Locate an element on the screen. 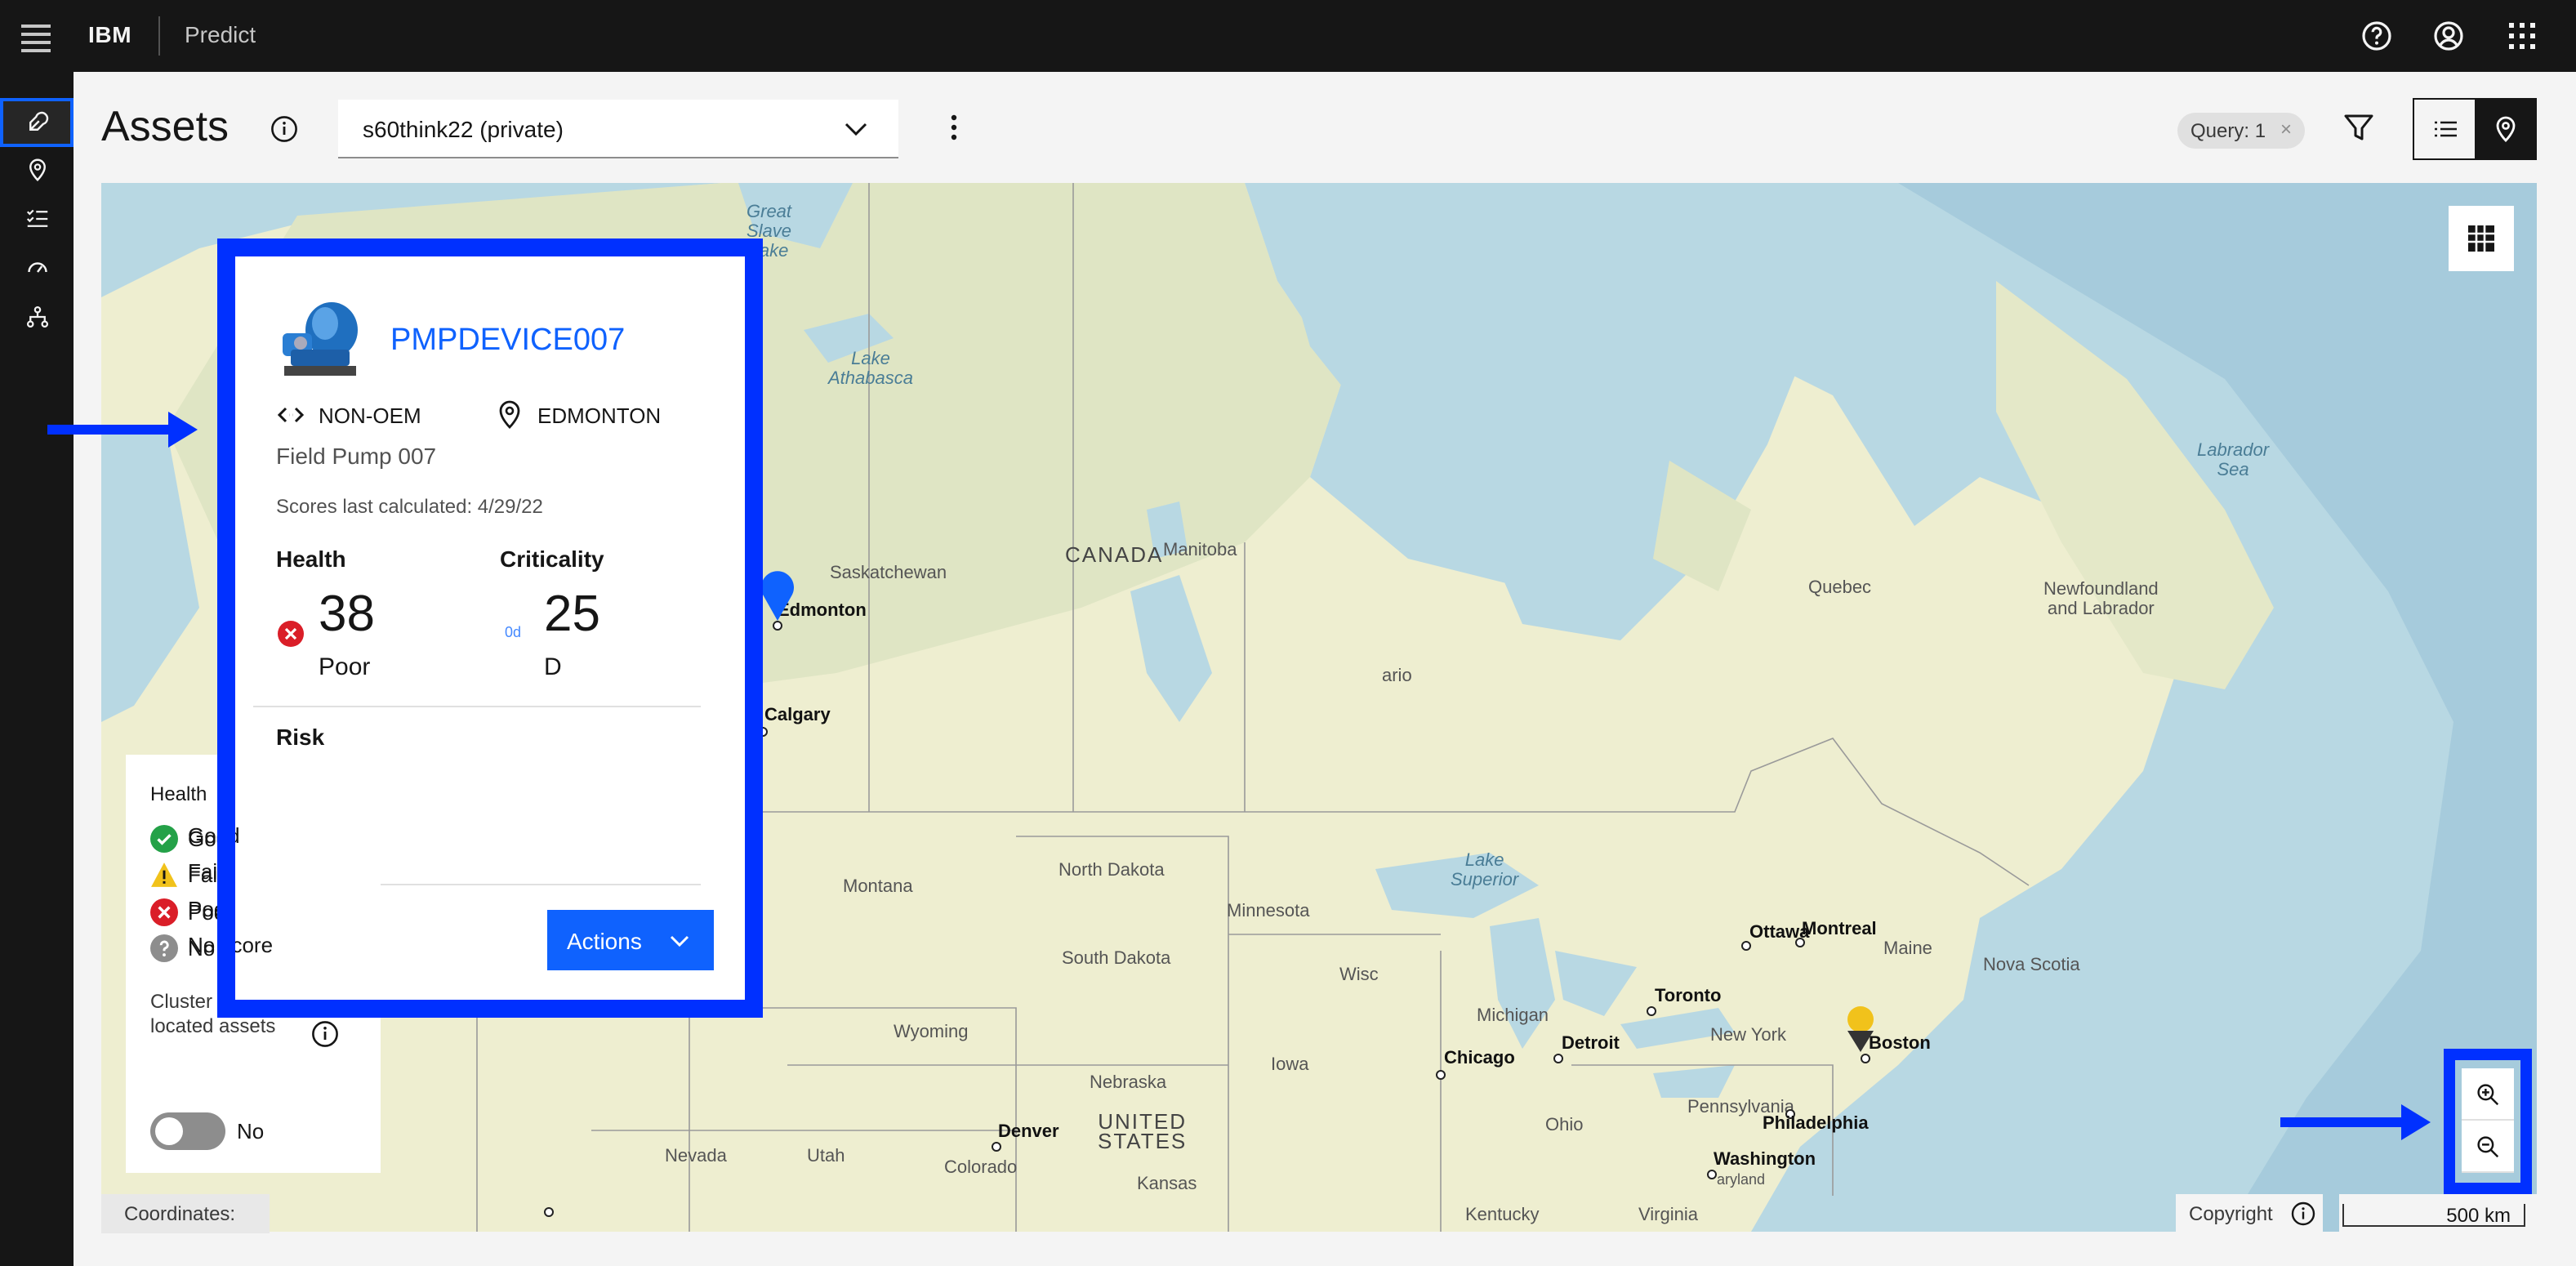 The height and width of the screenshot is (1266, 2576). copyright: Copyright is located at coordinates (2249, 1213).